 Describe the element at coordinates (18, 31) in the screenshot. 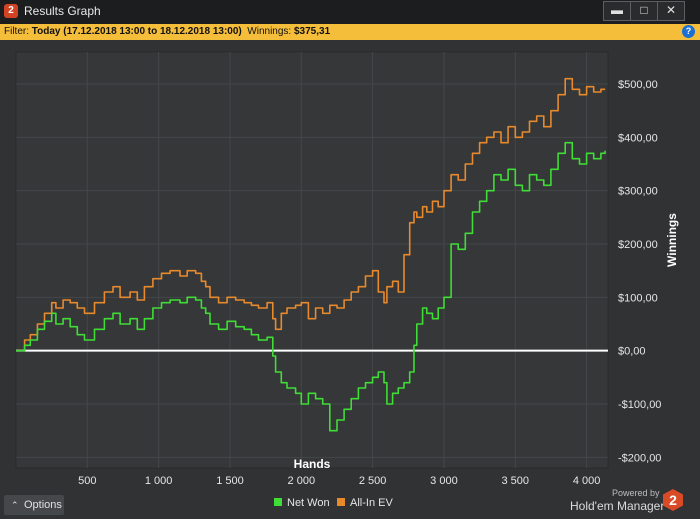

I see `filter-label: Filter:` at that location.